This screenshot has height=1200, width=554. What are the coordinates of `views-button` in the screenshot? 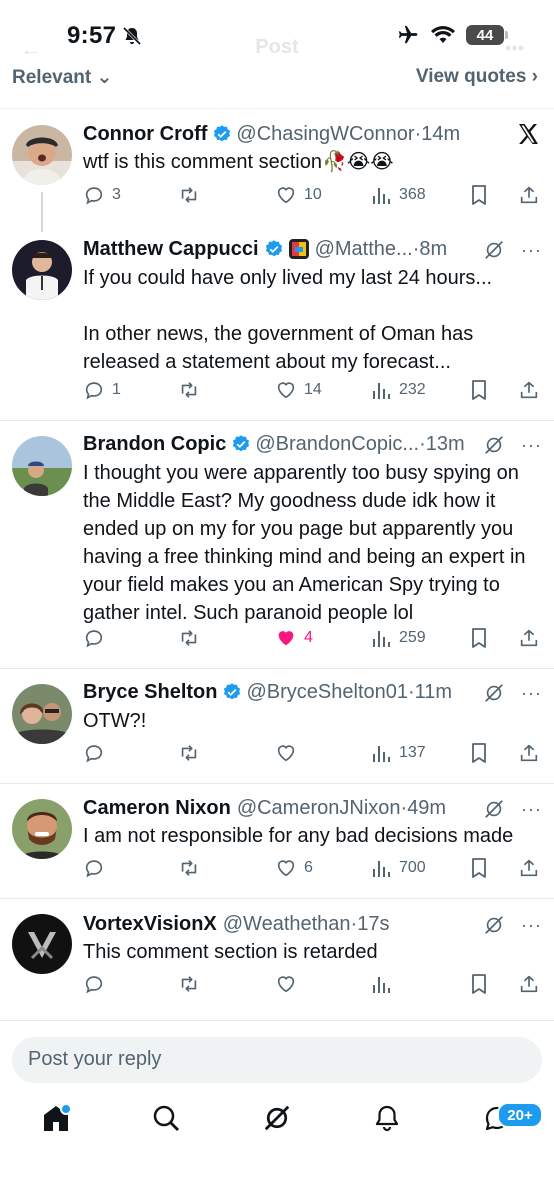 It's located at (382, 984).